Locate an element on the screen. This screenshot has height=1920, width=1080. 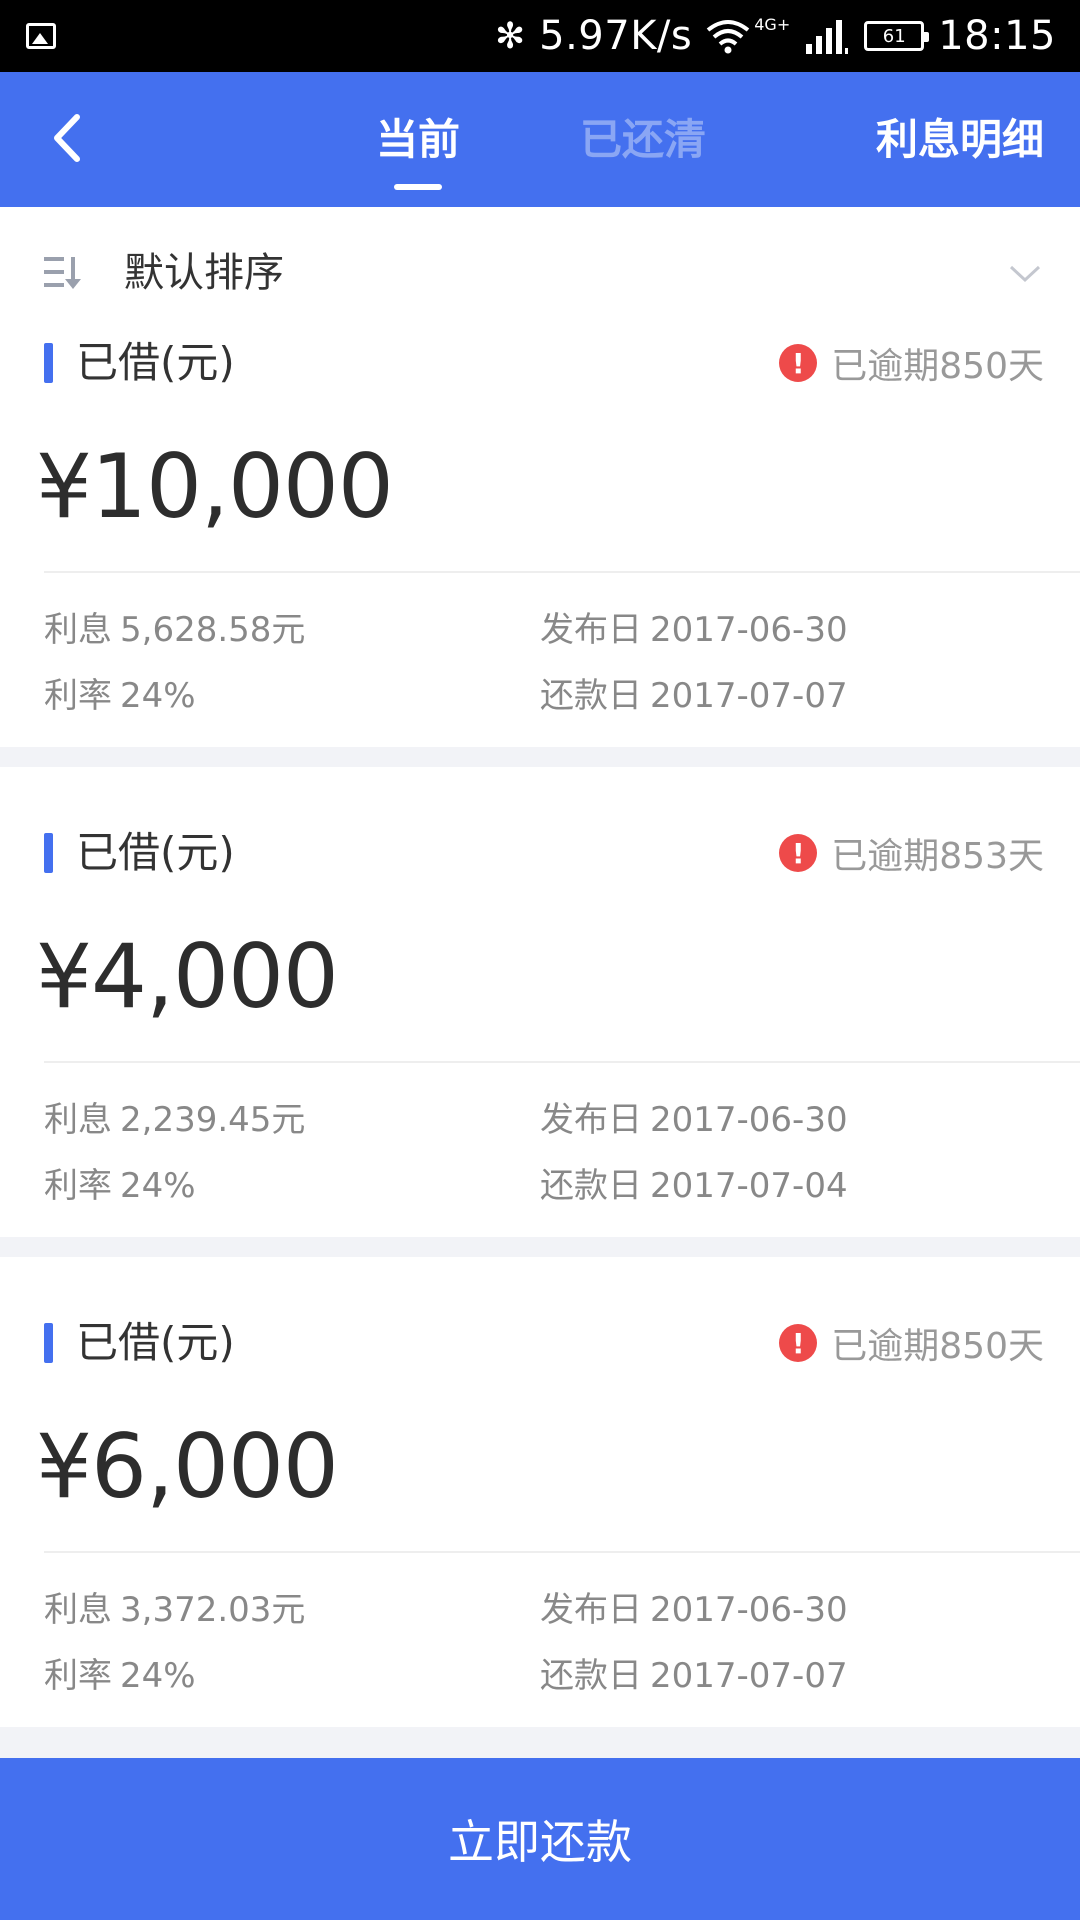
interest-value: 3,372.03元 is located at coordinates (213, 1610).